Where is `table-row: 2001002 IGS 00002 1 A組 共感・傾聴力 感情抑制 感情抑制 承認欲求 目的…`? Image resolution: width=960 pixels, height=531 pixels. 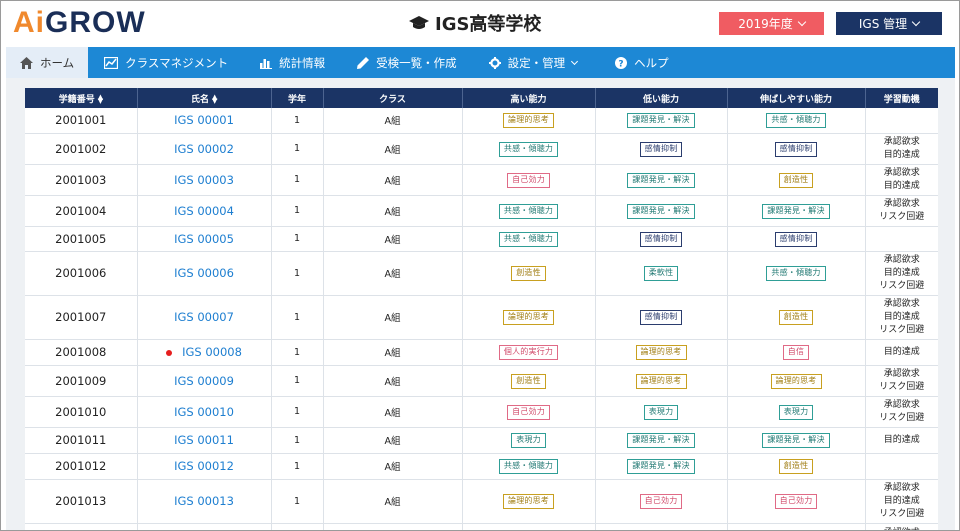
table-row: 2001002 IGS 00002 1 A組 共感・傾聴力 感情抑制 感情抑制 承認欲求 目的… is located at coordinates (481, 149).